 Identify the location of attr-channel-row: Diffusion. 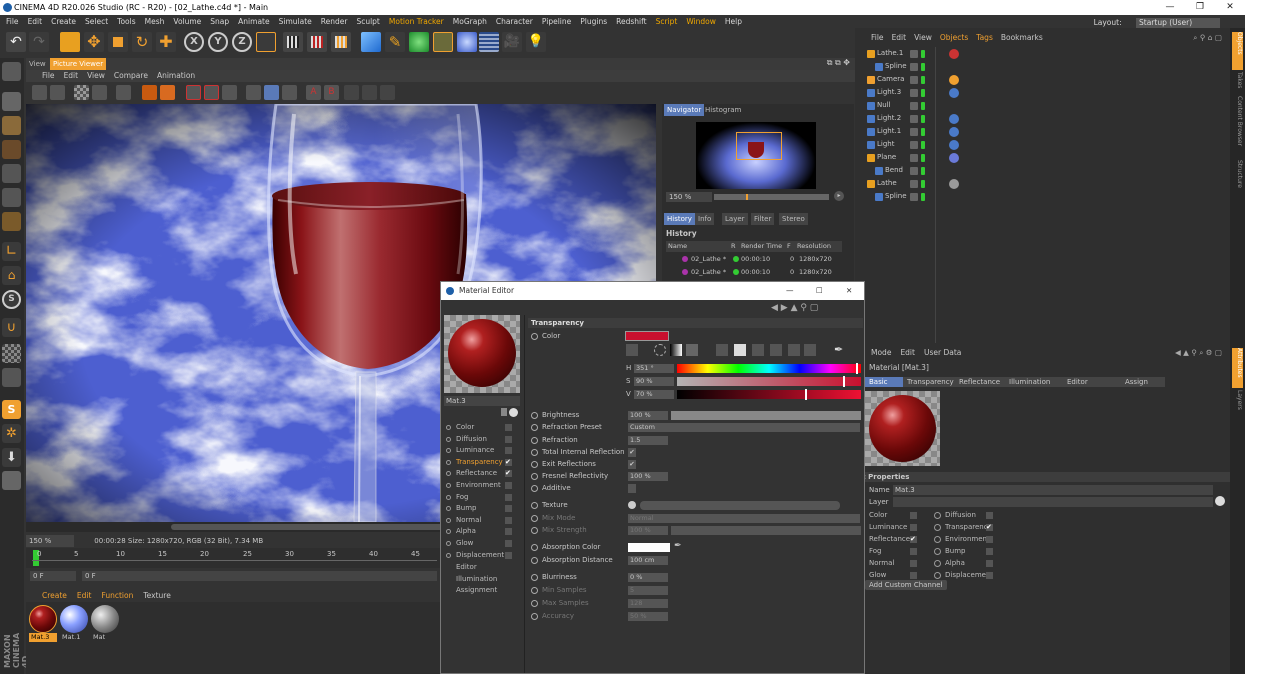
(966, 515).